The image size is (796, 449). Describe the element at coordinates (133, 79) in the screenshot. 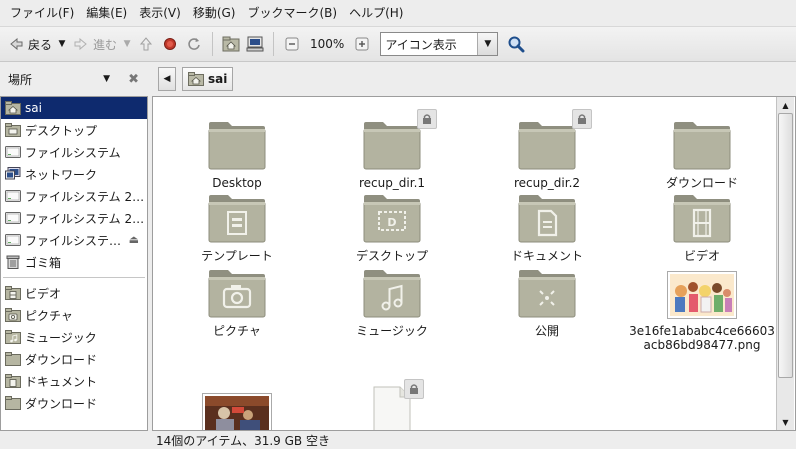

I see `close-icon: ✖` at that location.